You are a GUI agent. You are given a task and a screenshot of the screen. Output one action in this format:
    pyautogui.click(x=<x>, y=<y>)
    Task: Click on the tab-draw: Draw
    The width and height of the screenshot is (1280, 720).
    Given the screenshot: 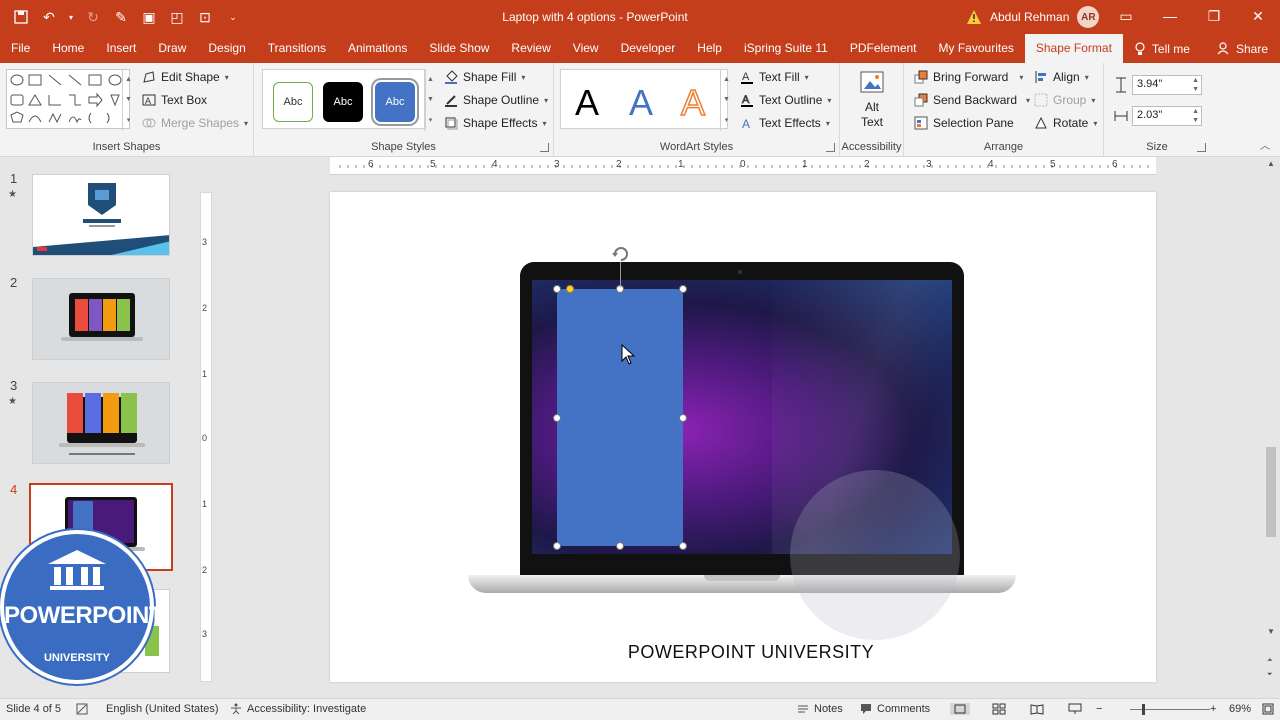 What is the action you would take?
    pyautogui.click(x=172, y=48)
    